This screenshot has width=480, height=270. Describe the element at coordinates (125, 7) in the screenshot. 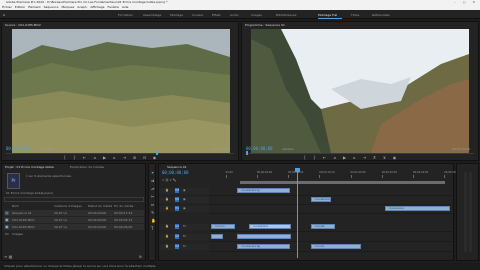

I see `menu-item-8: Aide` at that location.